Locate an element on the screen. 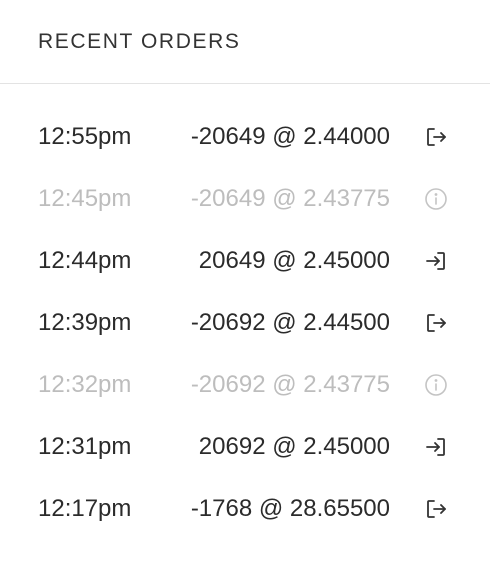 The image size is (490, 562). order-detail: -1768 @ 28.65500 is located at coordinates (290, 508).